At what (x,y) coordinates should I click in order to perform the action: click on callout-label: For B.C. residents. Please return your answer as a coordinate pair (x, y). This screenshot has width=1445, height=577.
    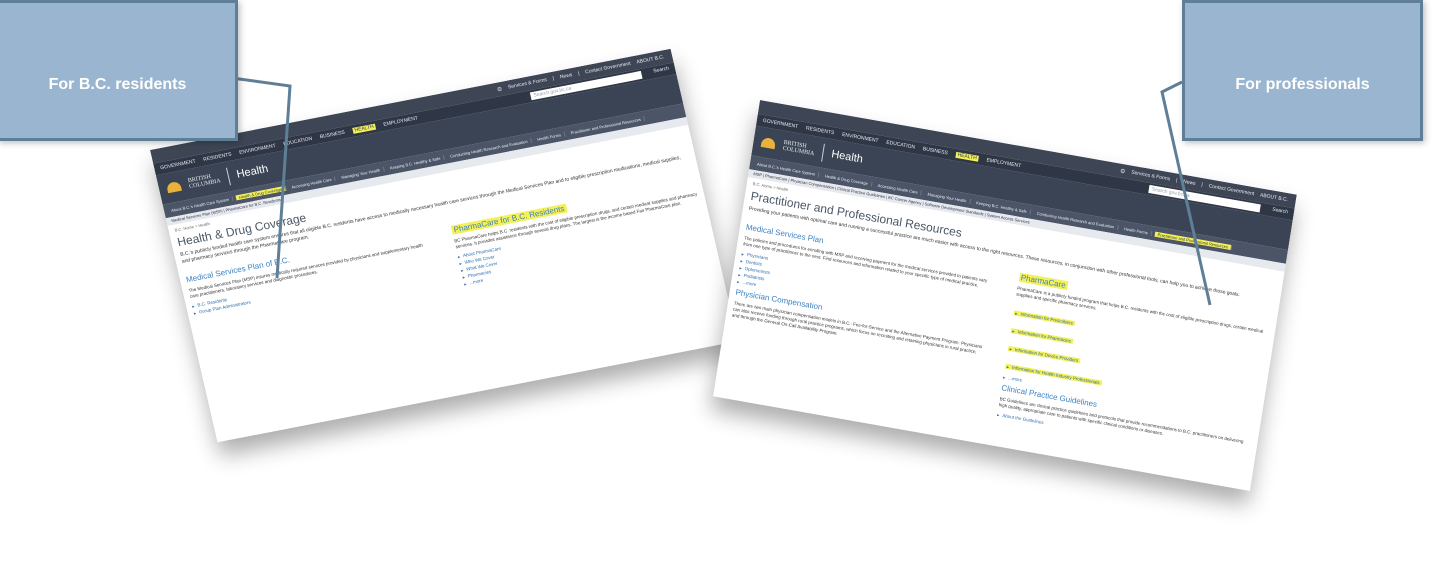
    Looking at the image, I should click on (117, 84).